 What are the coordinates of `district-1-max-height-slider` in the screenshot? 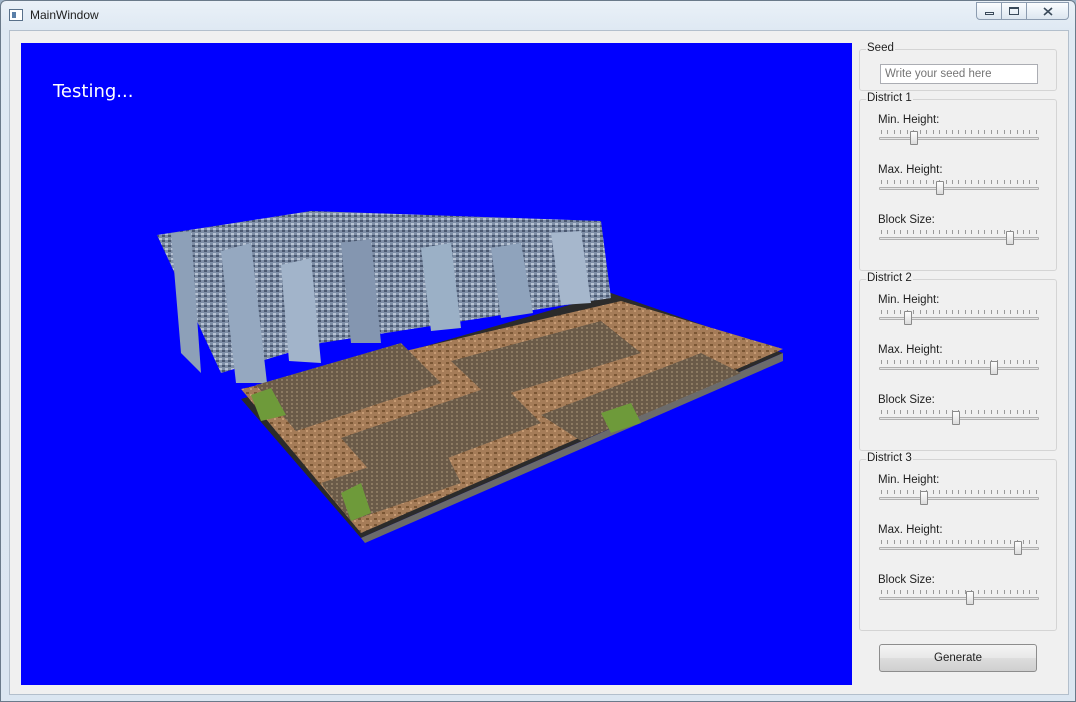 It's located at (959, 188).